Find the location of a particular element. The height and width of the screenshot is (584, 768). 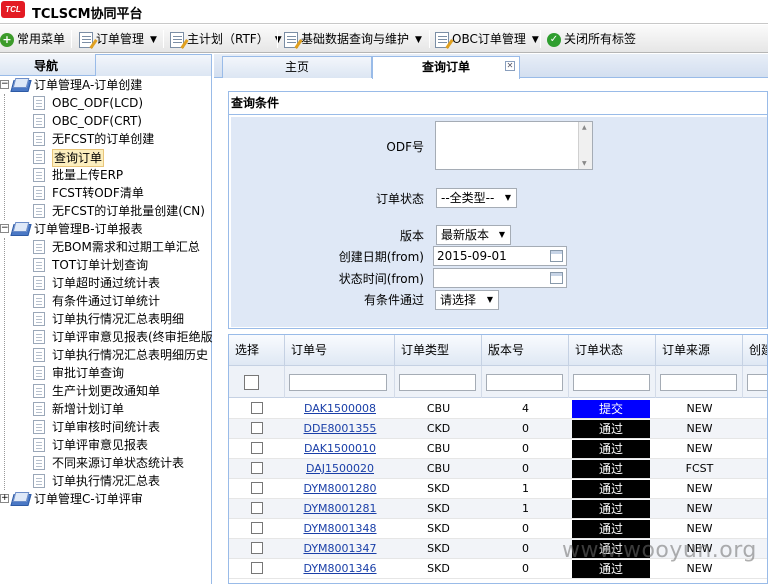

nav-group-3: + 订单管理C-订单评审 is located at coordinates (106, 499).